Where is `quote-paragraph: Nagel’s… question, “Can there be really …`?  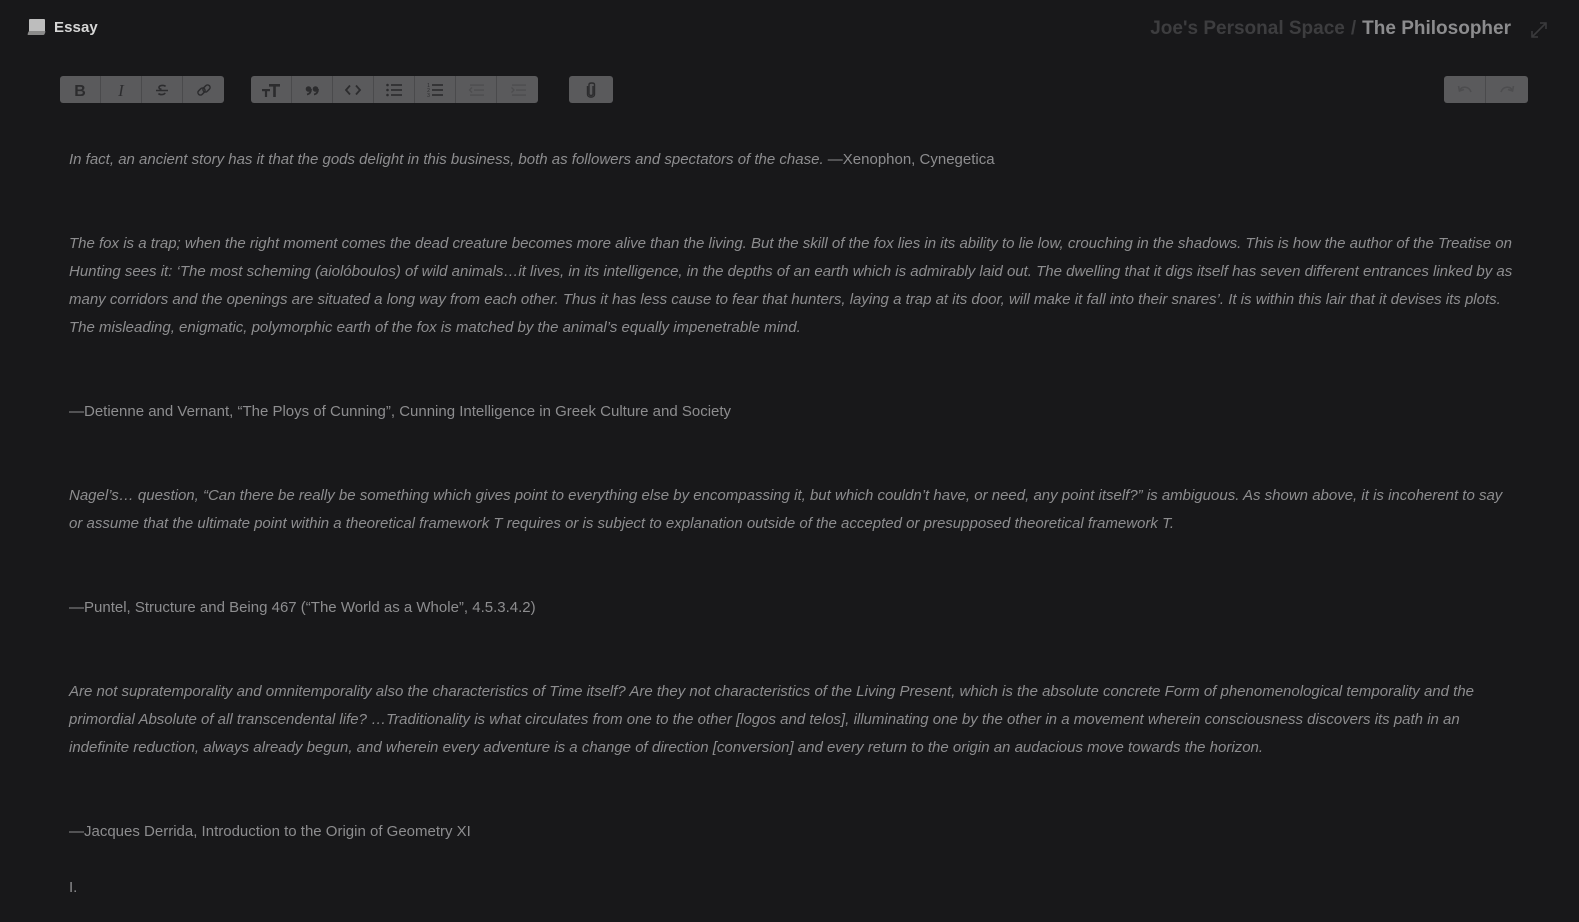 quote-paragraph: Nagel’s… question, “Can there be really … is located at coordinates (786, 509).